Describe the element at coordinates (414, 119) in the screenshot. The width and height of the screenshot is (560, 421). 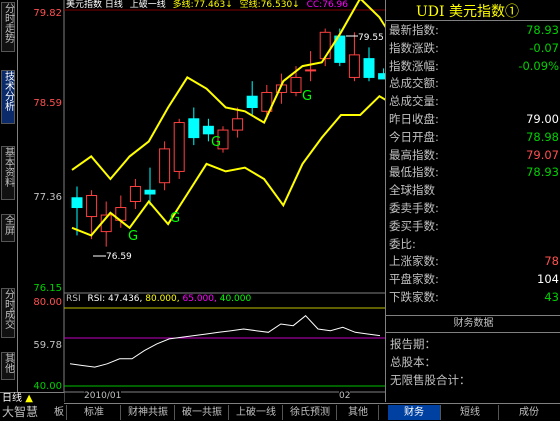
I see `quote-row-label: 昨日收盘:` at that location.